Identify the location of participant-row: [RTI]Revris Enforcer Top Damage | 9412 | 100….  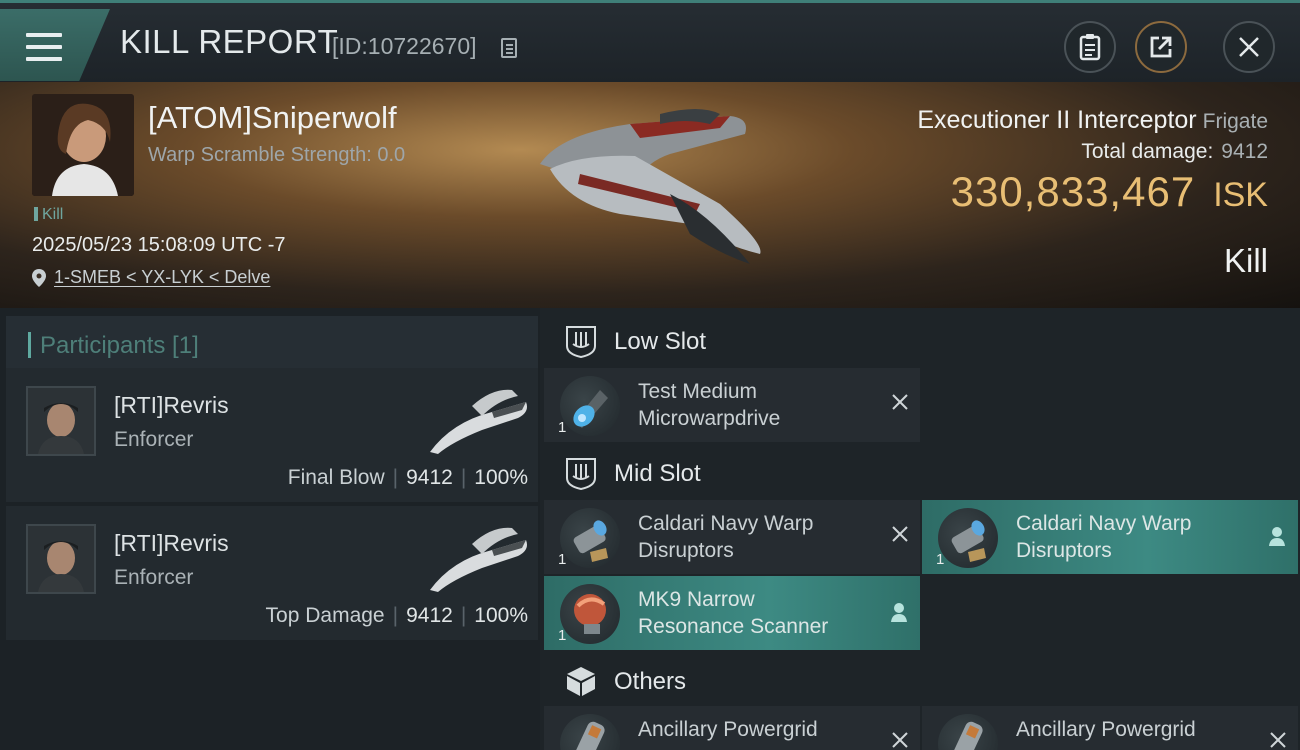
(272, 573).